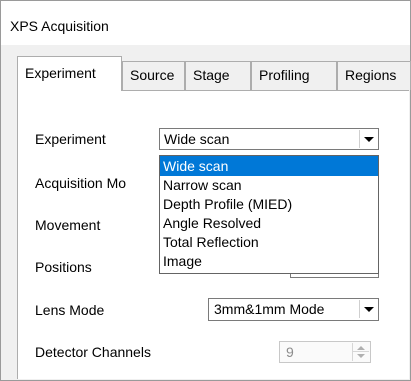  I want to click on tab-regions: Regions, so click(374, 75).